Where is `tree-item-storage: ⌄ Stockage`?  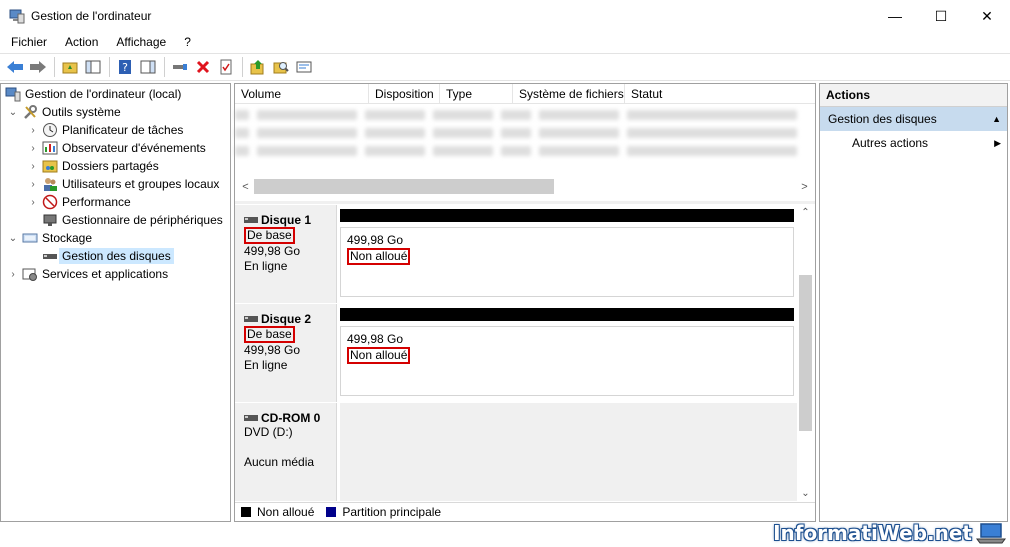 tree-item-storage: ⌄ Stockage is located at coordinates (49, 238).